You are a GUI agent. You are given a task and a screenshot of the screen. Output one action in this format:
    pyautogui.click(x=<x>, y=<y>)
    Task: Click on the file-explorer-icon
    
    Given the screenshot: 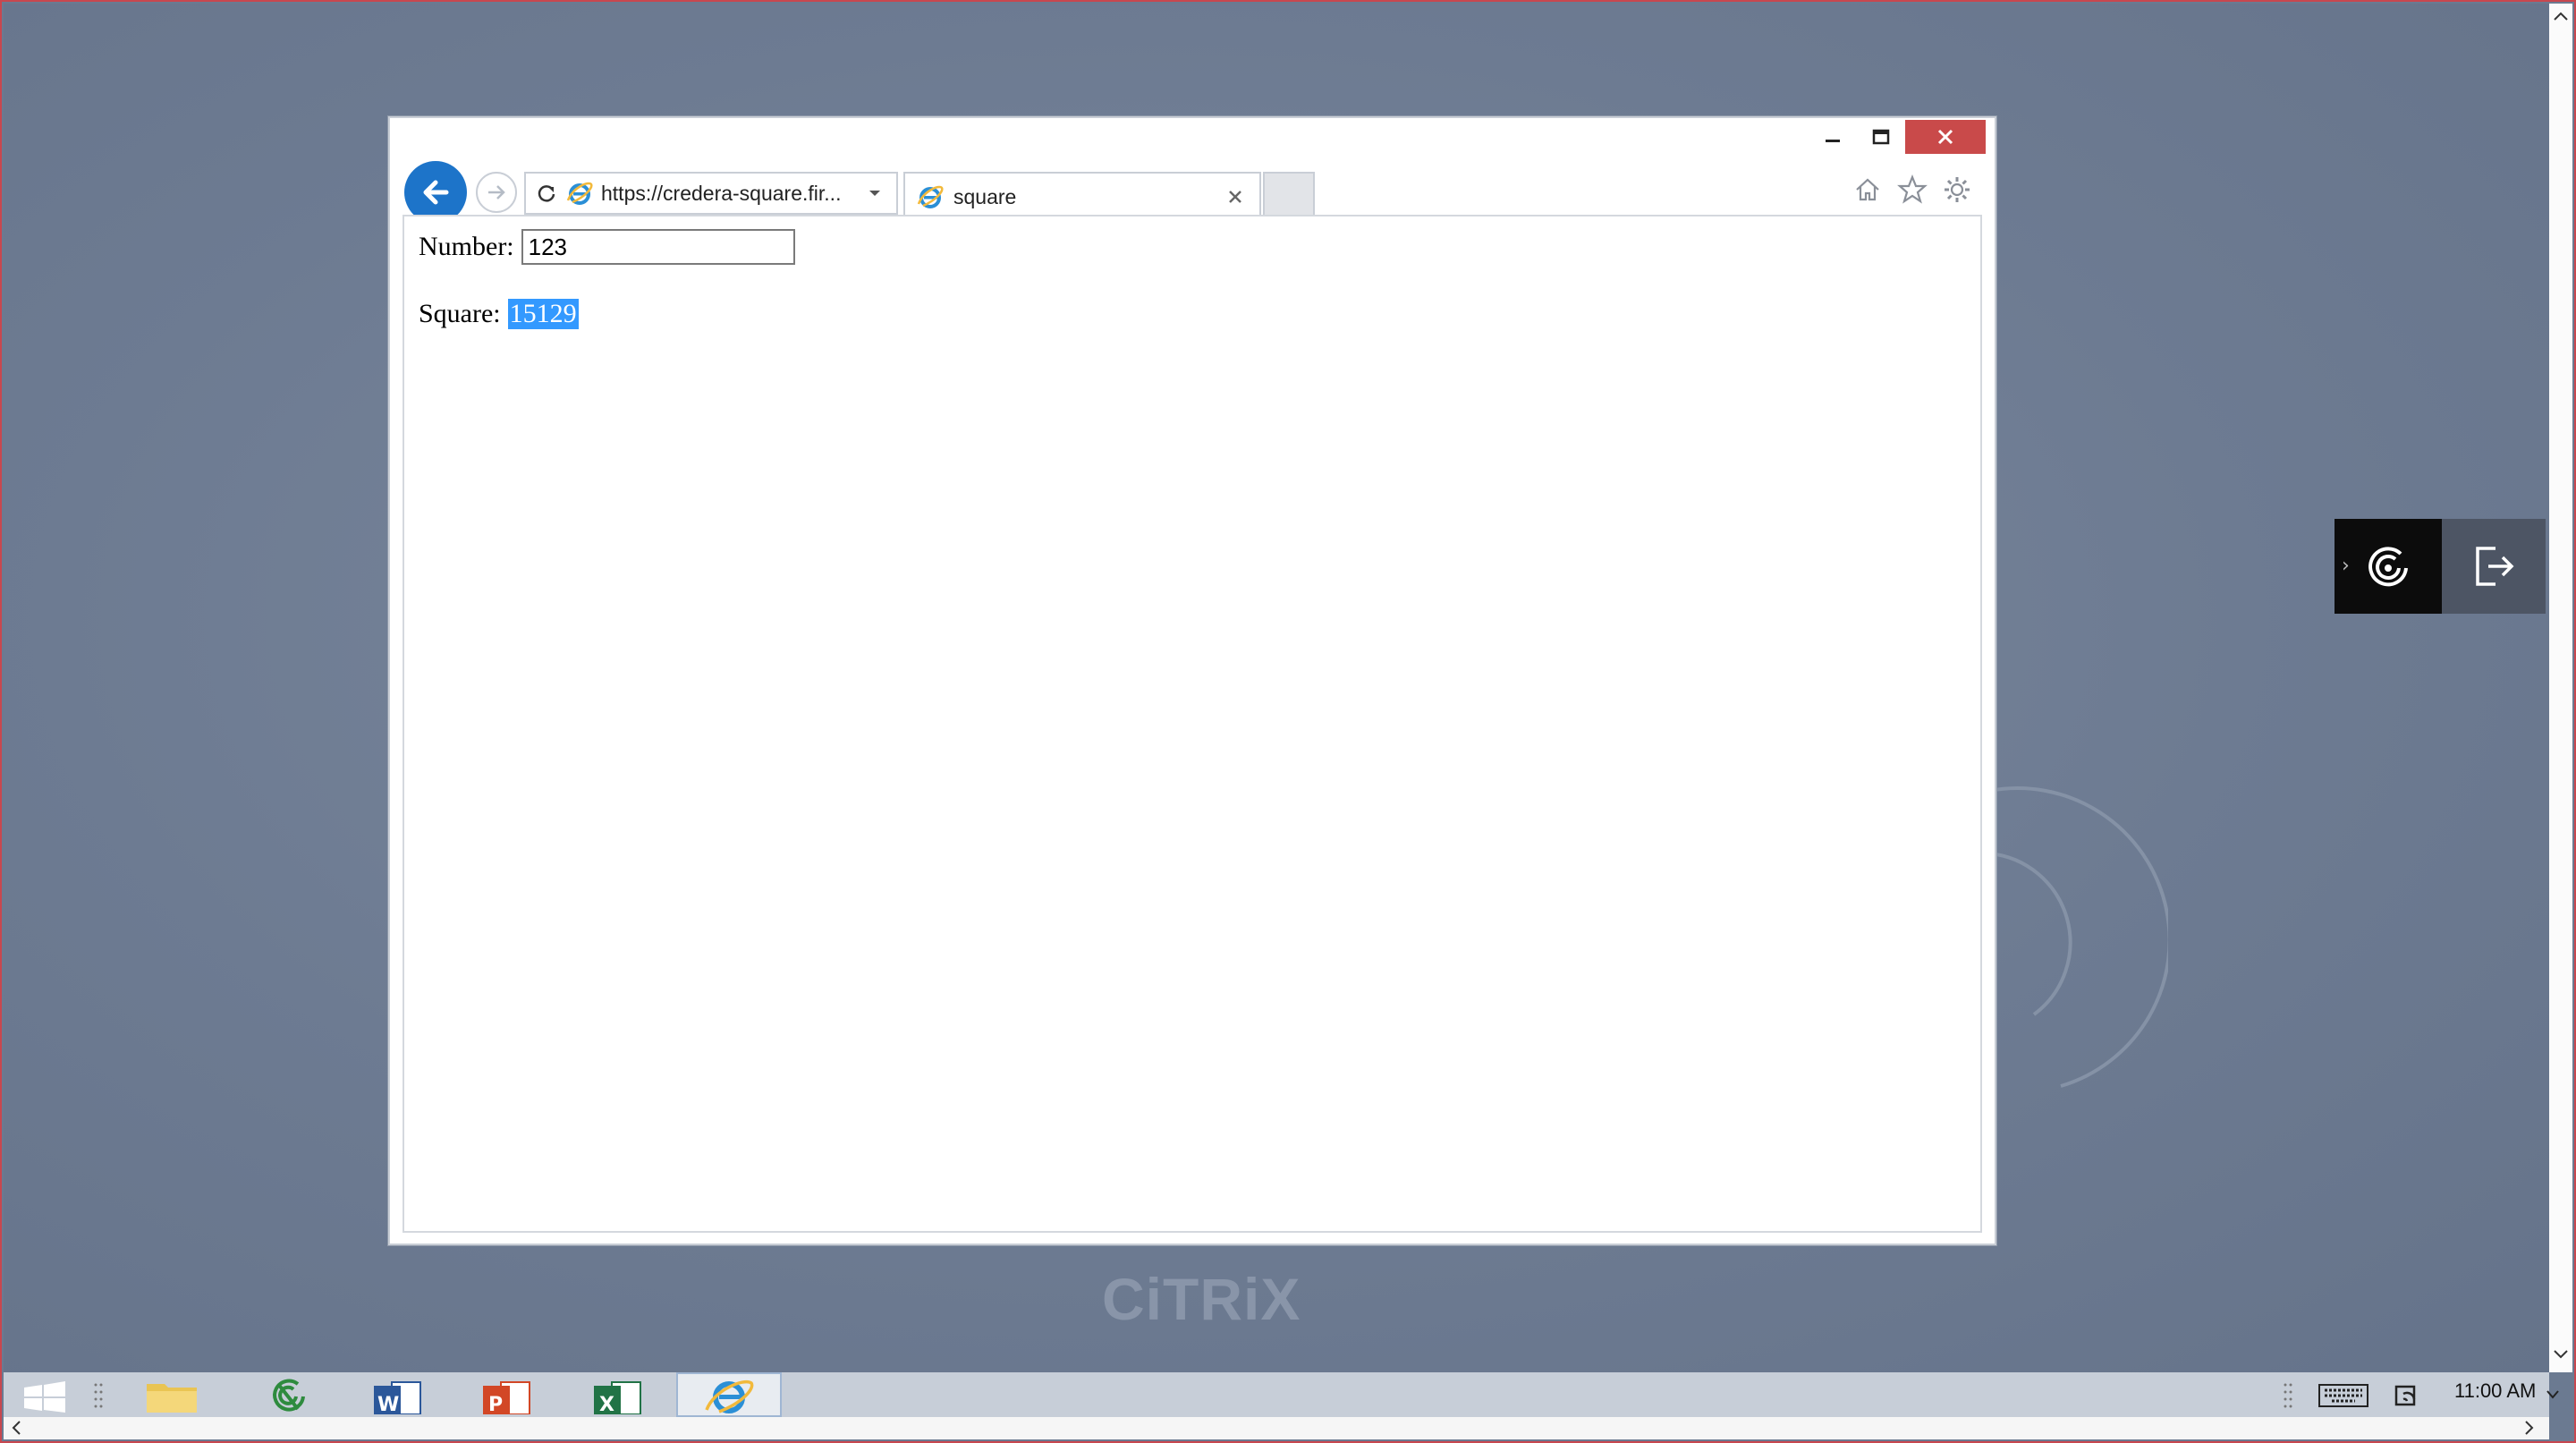 What is the action you would take?
    pyautogui.click(x=172, y=1399)
    